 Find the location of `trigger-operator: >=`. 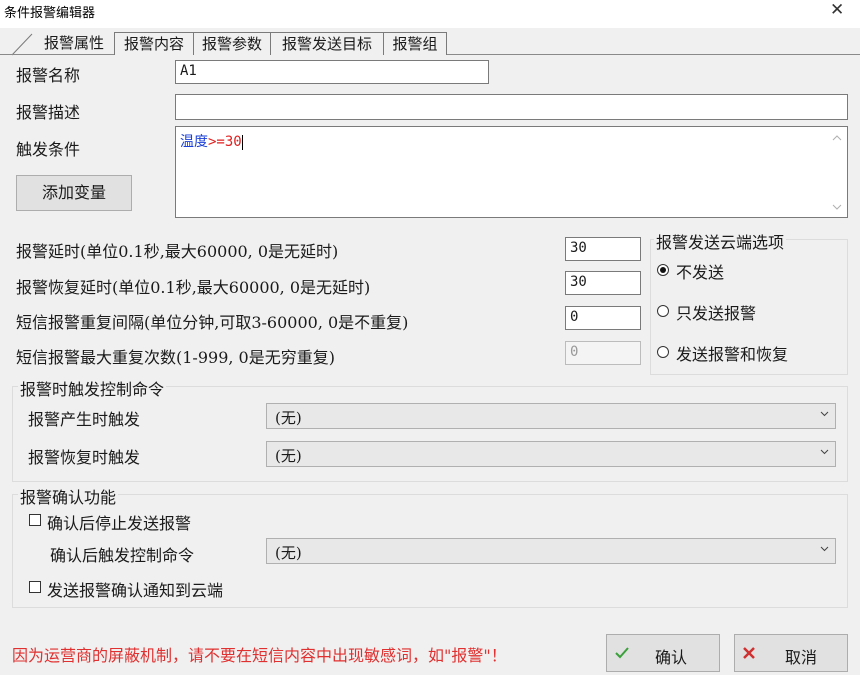

trigger-operator: >= is located at coordinates (216, 142).